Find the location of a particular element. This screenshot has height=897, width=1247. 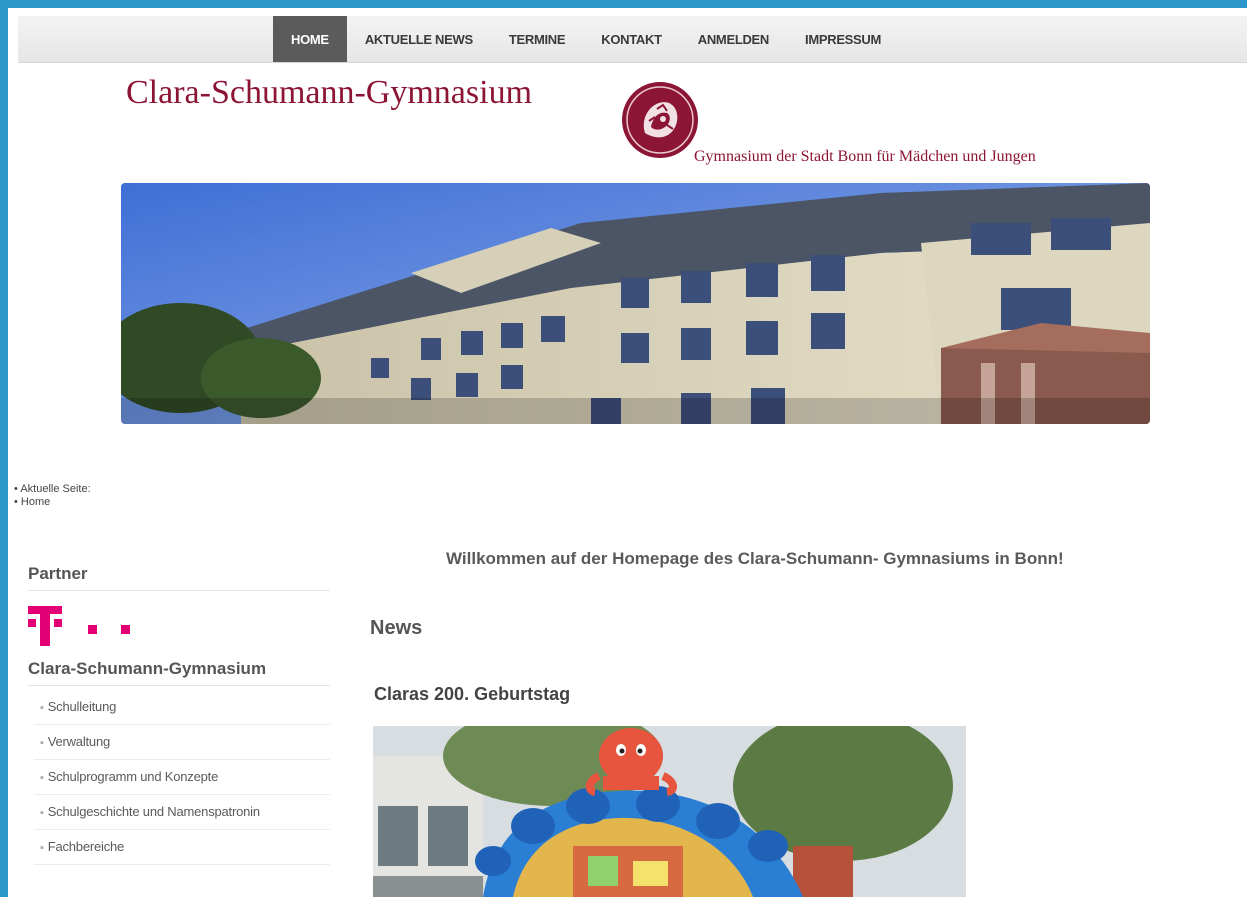

nav-impressum: IMPRESSUM is located at coordinates (843, 39).